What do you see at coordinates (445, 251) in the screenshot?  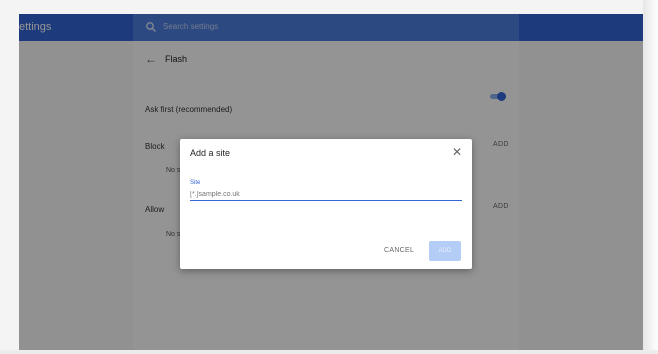 I see `add-button: ADD` at bounding box center [445, 251].